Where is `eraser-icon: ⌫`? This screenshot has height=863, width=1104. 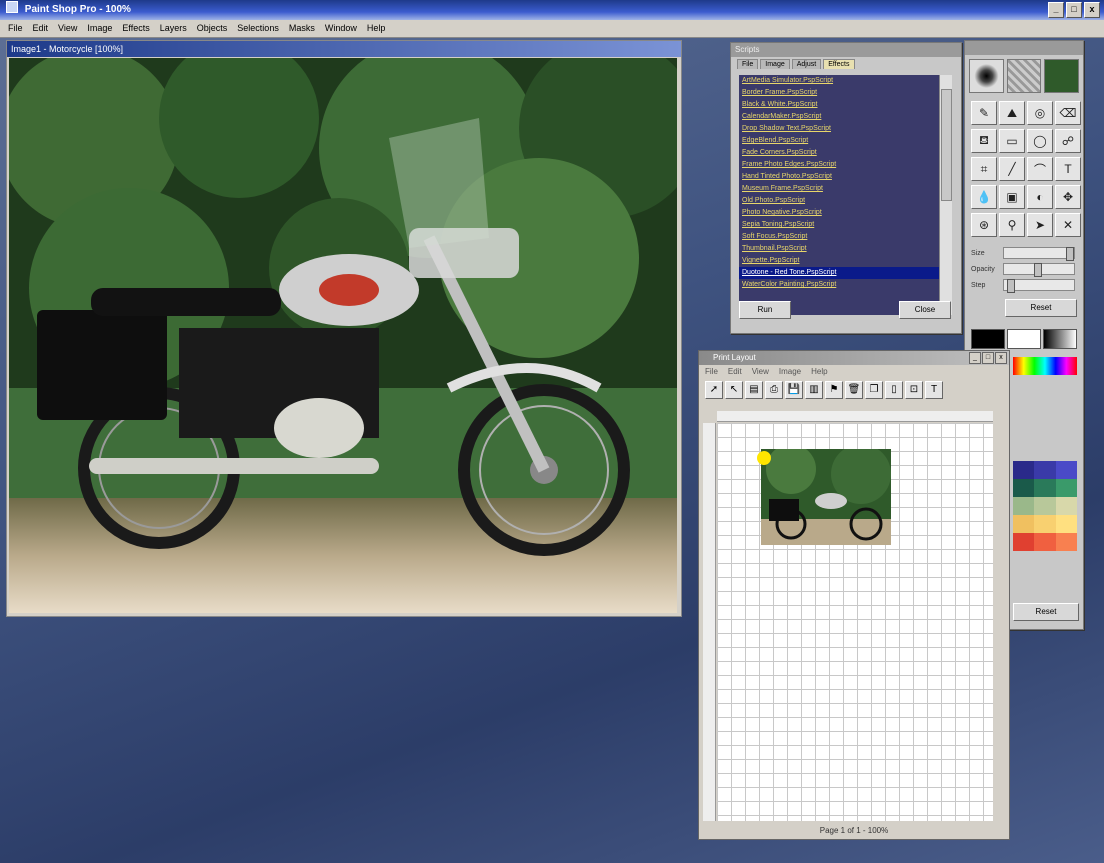 eraser-icon: ⌫ is located at coordinates (1068, 113).